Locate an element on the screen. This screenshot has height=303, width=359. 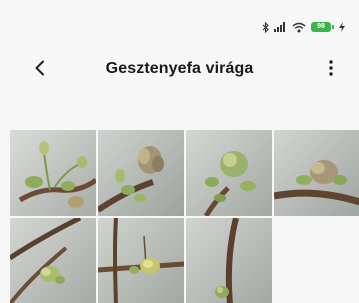
page-title: Gesztenyefa virága is located at coordinates (179, 68).